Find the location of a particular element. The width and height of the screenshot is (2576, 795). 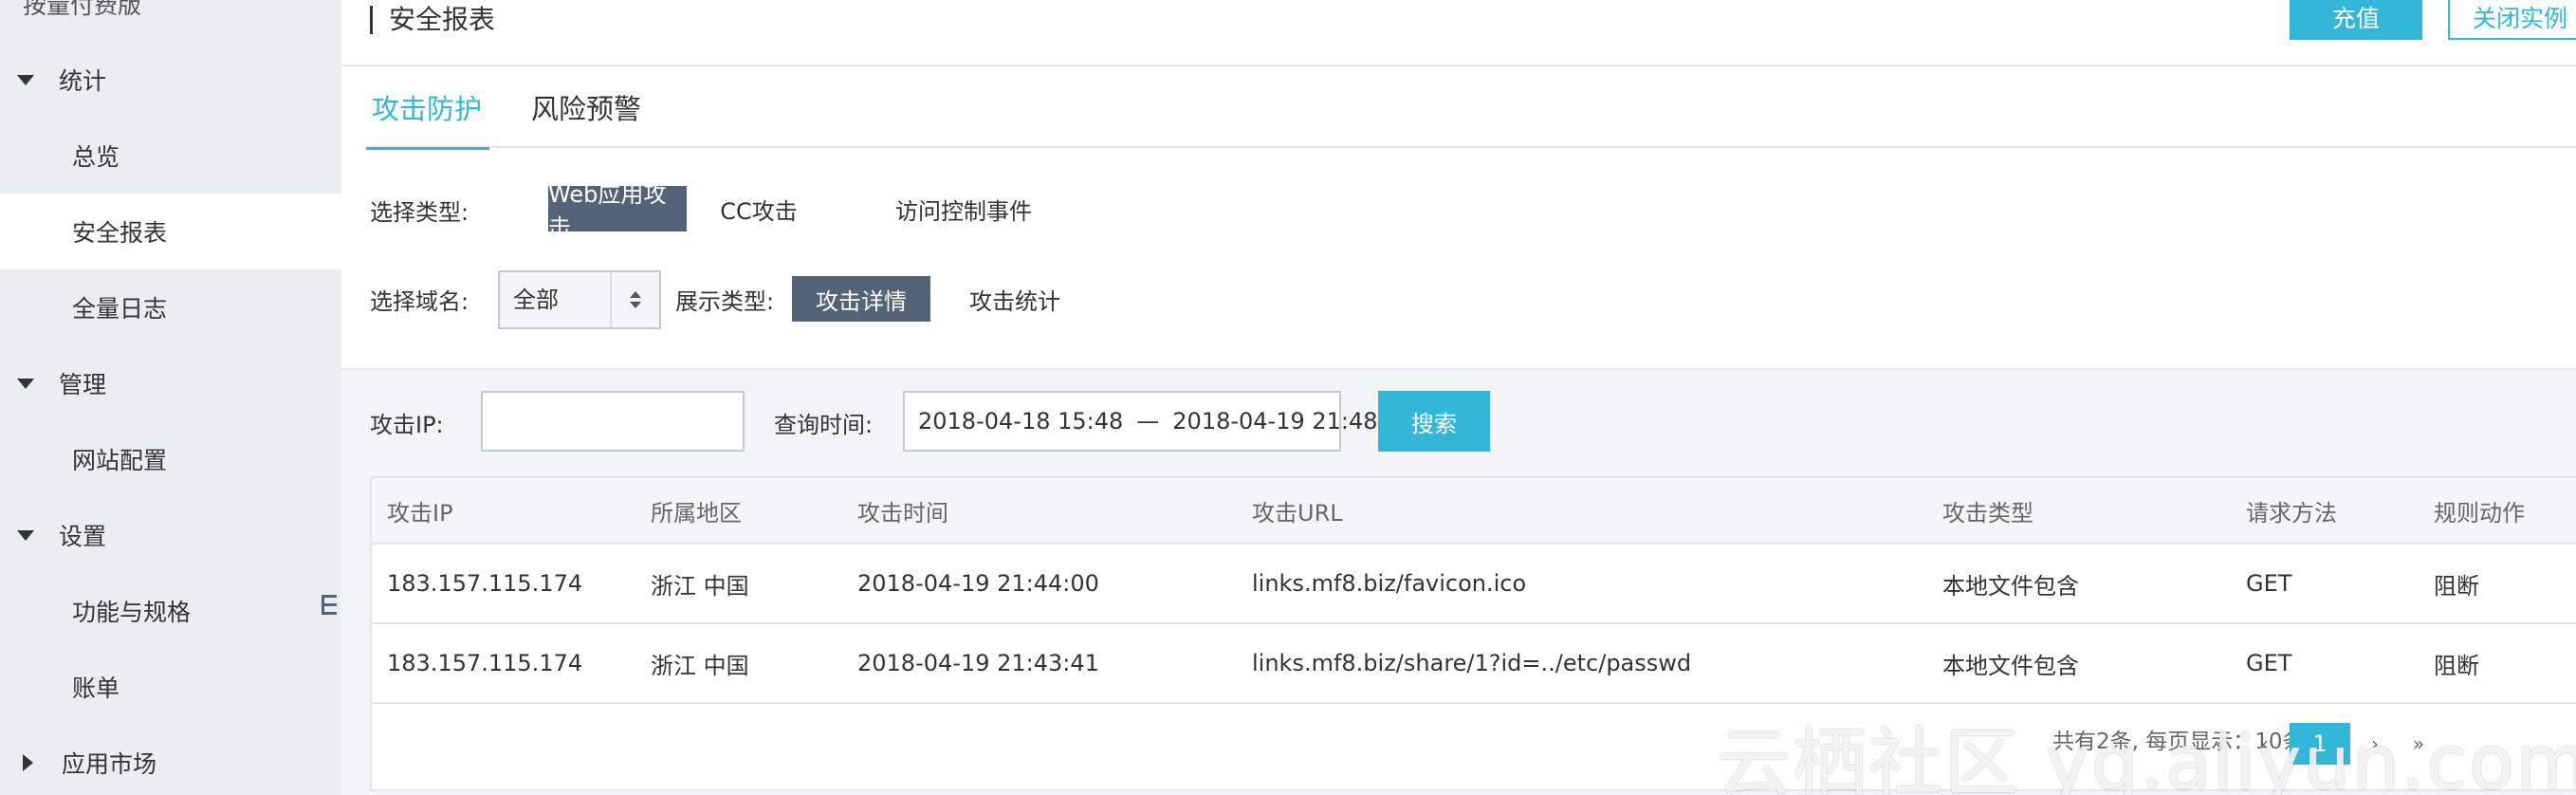

type-option-web-attack: Web应用攻击 is located at coordinates (617, 211).